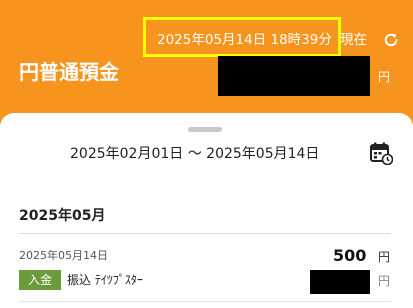 This screenshot has height=308, width=413. What do you see at coordinates (105, 280) in the screenshot?
I see `transaction-description: 振込 ﾃｲﾂﾌﾟｽﾀｰ` at bounding box center [105, 280].